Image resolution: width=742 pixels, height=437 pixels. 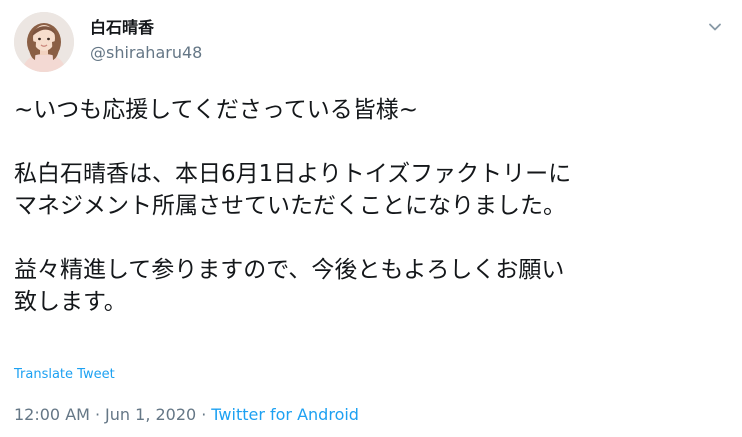 I want to click on tweet-metadata: 12:00 AM · Jun 1, 2020 · Twitter for Android, so click(x=186, y=415).